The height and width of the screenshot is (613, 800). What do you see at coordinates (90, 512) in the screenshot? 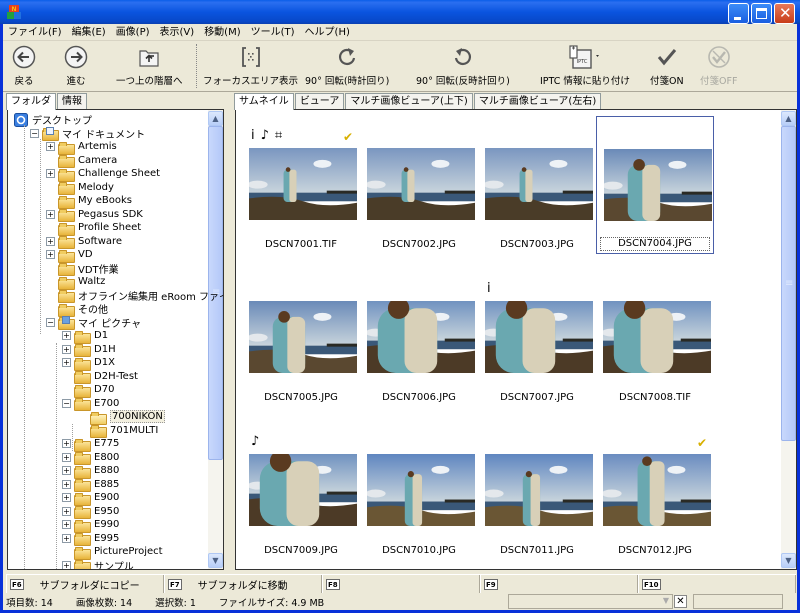
I see `tree-item: + E950` at bounding box center [90, 512].